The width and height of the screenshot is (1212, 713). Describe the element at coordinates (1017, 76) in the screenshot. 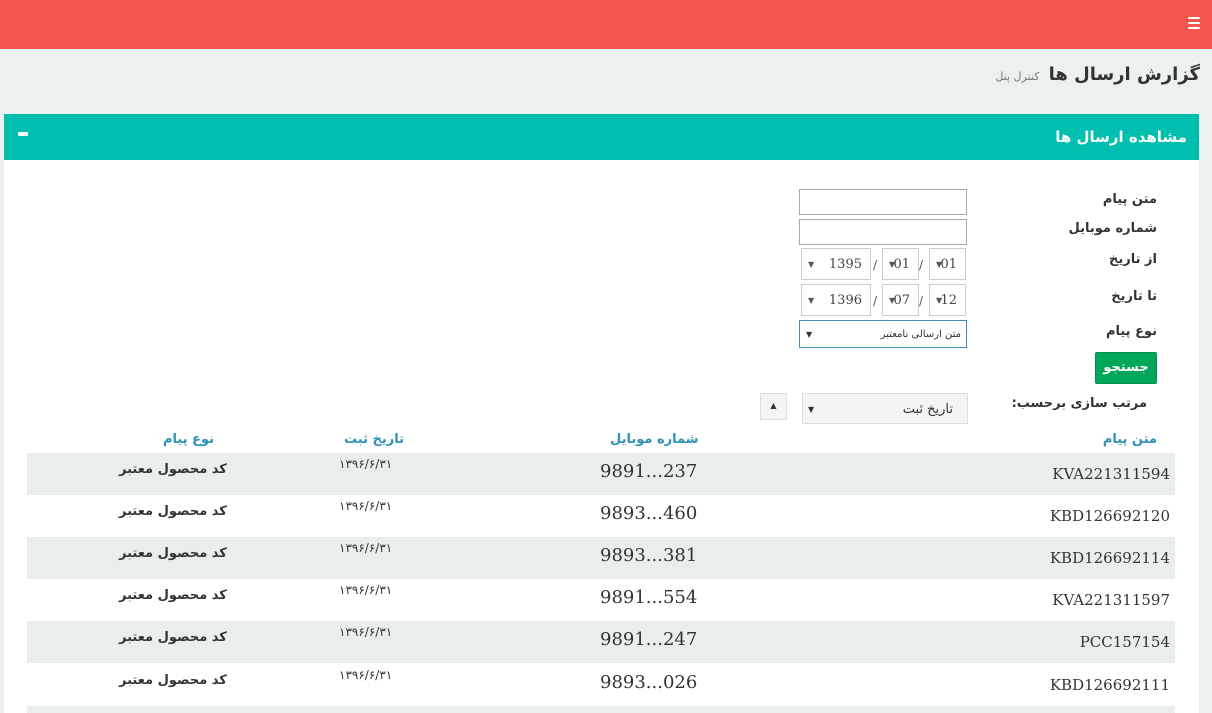

I see `page-subtitle: کنترل پنل` at that location.